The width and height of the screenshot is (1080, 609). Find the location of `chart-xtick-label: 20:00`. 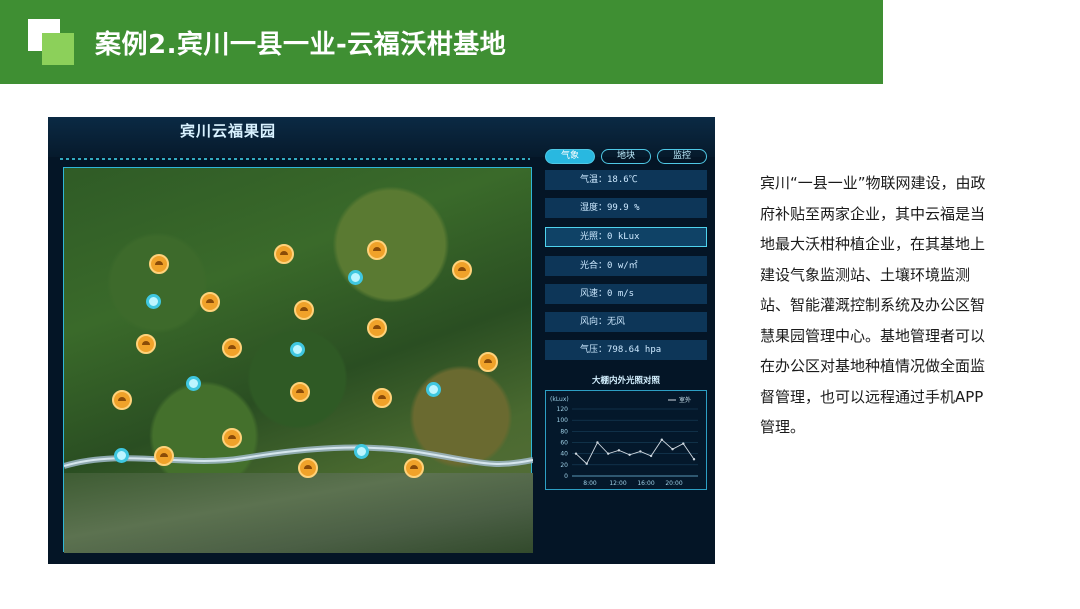

chart-xtick-label: 20:00 is located at coordinates (673, 483).